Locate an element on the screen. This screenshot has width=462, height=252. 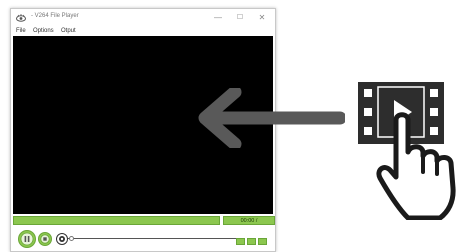
pause-icon is located at coordinates (27, 239).